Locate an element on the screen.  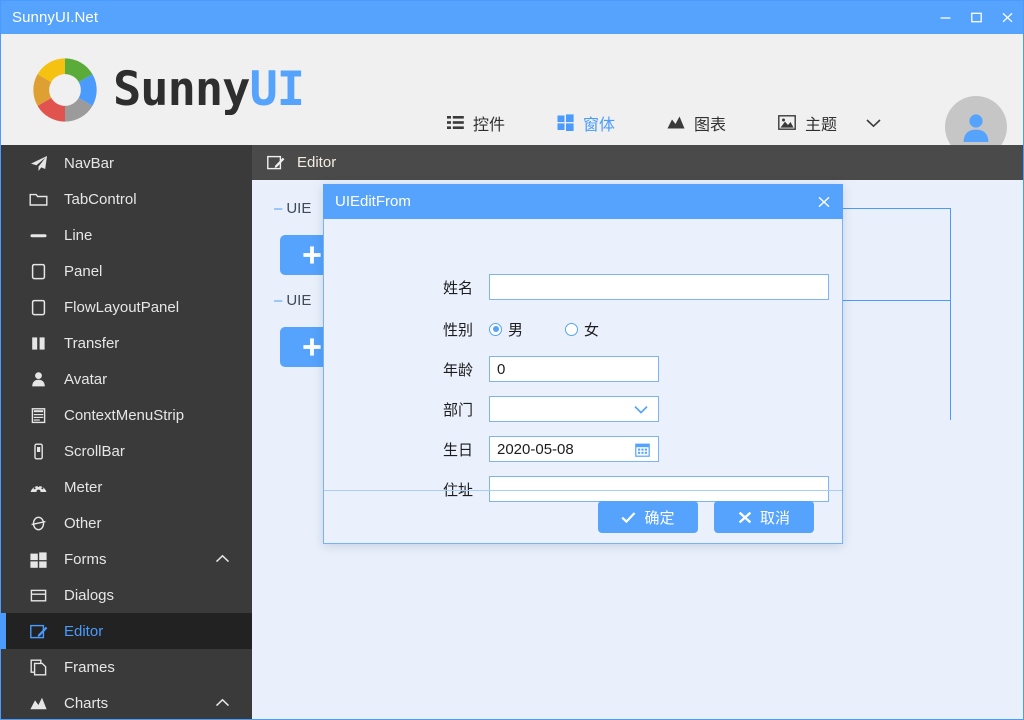
plus-icon is located at coordinates (312, 255).